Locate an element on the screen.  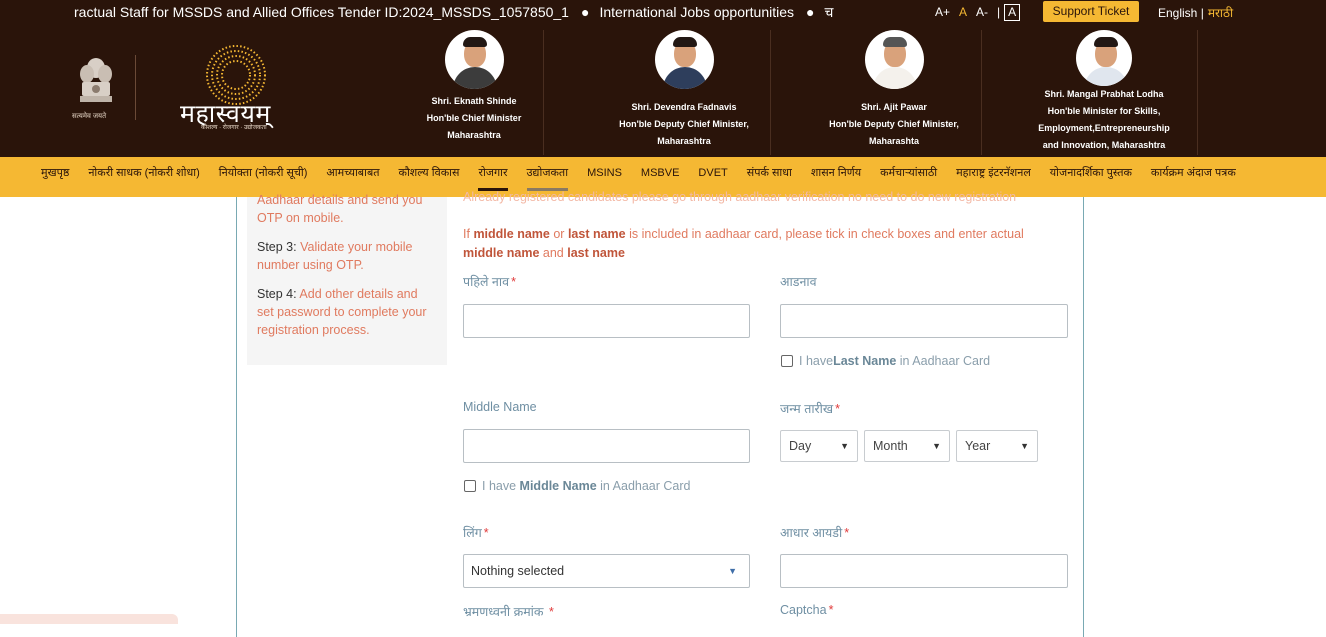
gender-select: Nothing selected ▼ is located at coordinates (606, 571).